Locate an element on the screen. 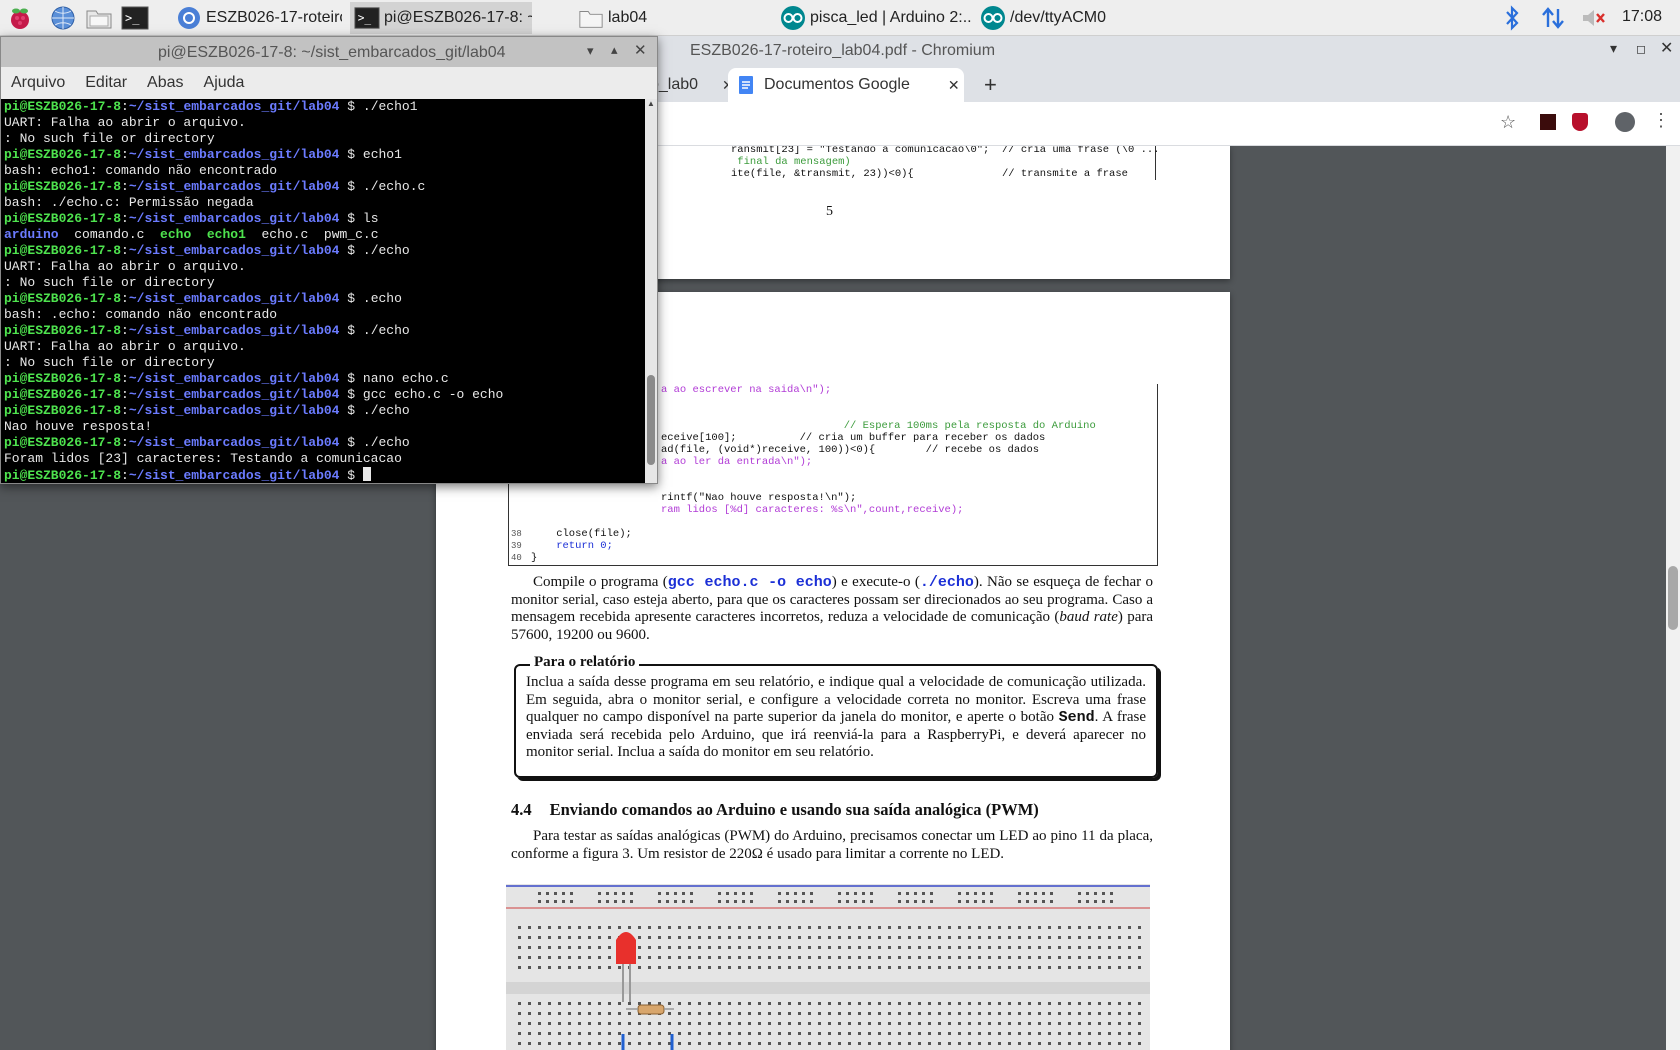 Image resolution: width=1680 pixels, height=1050 pixels. pdf-scrollbar-thumb is located at coordinates (1673, 598).